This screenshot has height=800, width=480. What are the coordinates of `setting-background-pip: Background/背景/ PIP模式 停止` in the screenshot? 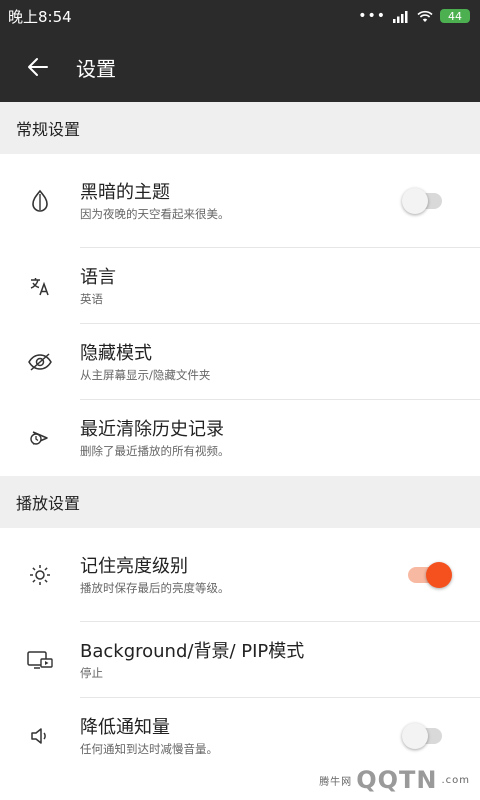 It's located at (240, 660).